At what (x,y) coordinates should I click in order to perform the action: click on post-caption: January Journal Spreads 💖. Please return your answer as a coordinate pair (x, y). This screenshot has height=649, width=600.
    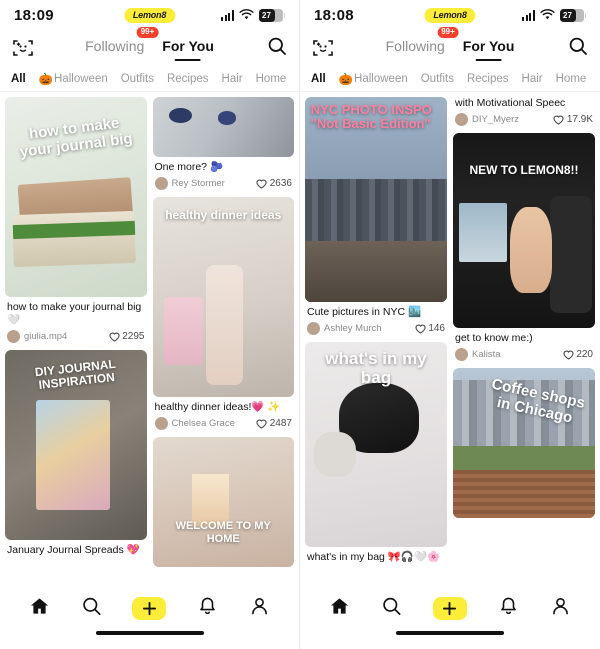
    Looking at the image, I should click on (73, 550).